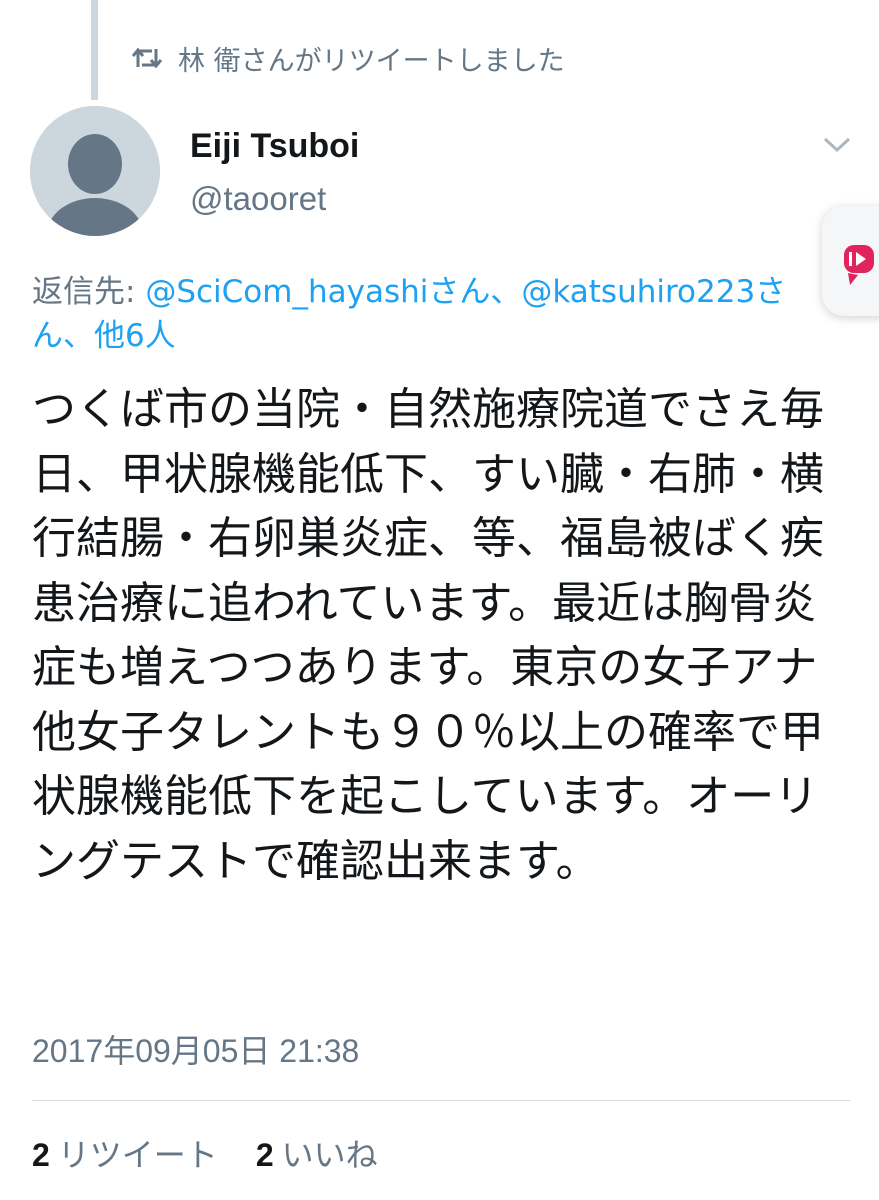 This screenshot has height=1200, width=879. I want to click on chevron-down-icon, so click(837, 145).